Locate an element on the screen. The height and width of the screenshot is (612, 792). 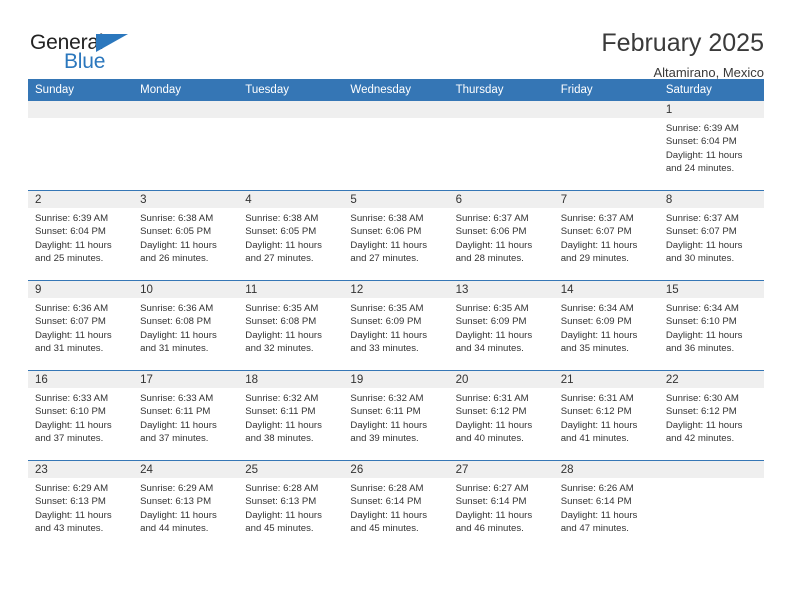
day-number: 1 is located at coordinates (711, 109).